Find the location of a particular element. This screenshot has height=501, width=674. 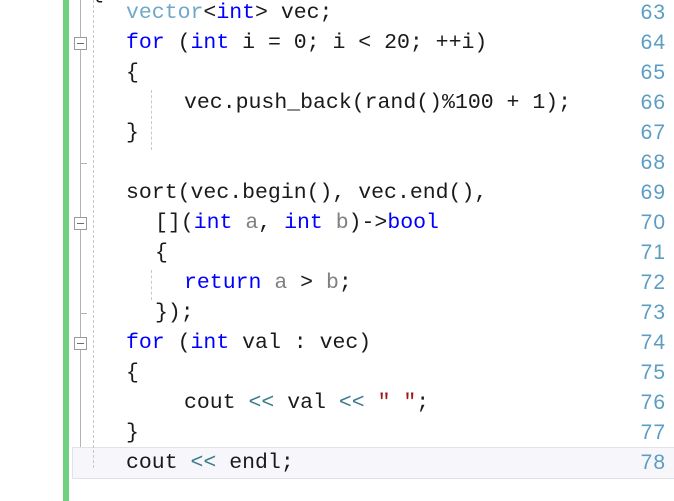

token-keyword: return is located at coordinates (223, 283).